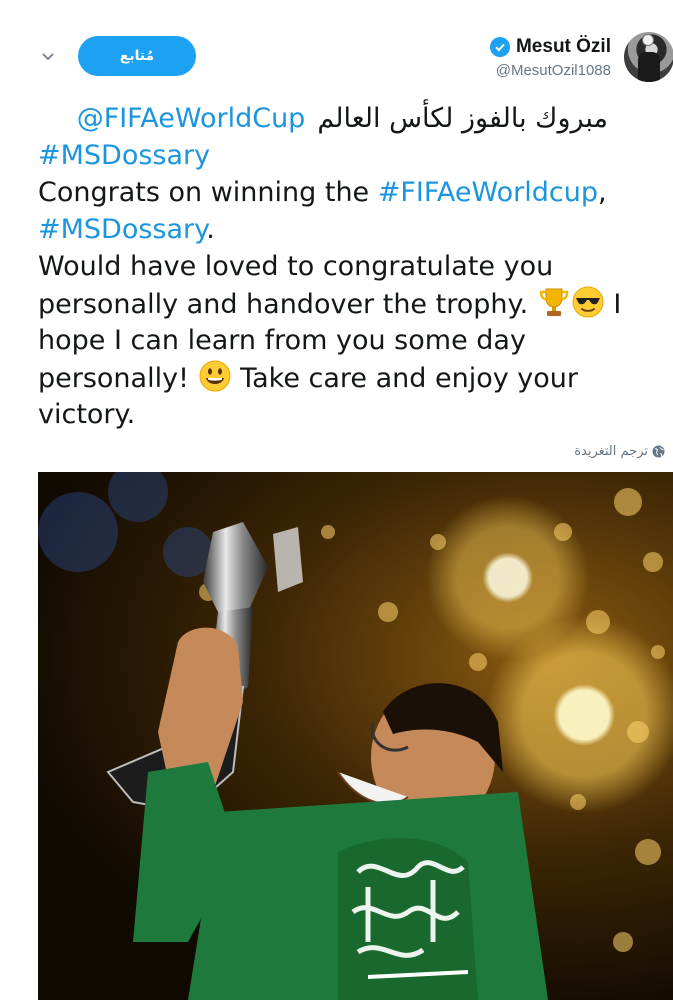 Image resolution: width=673 pixels, height=1000 pixels. I want to click on tweet-text-fragment: Congrats on winning the, so click(208, 192).